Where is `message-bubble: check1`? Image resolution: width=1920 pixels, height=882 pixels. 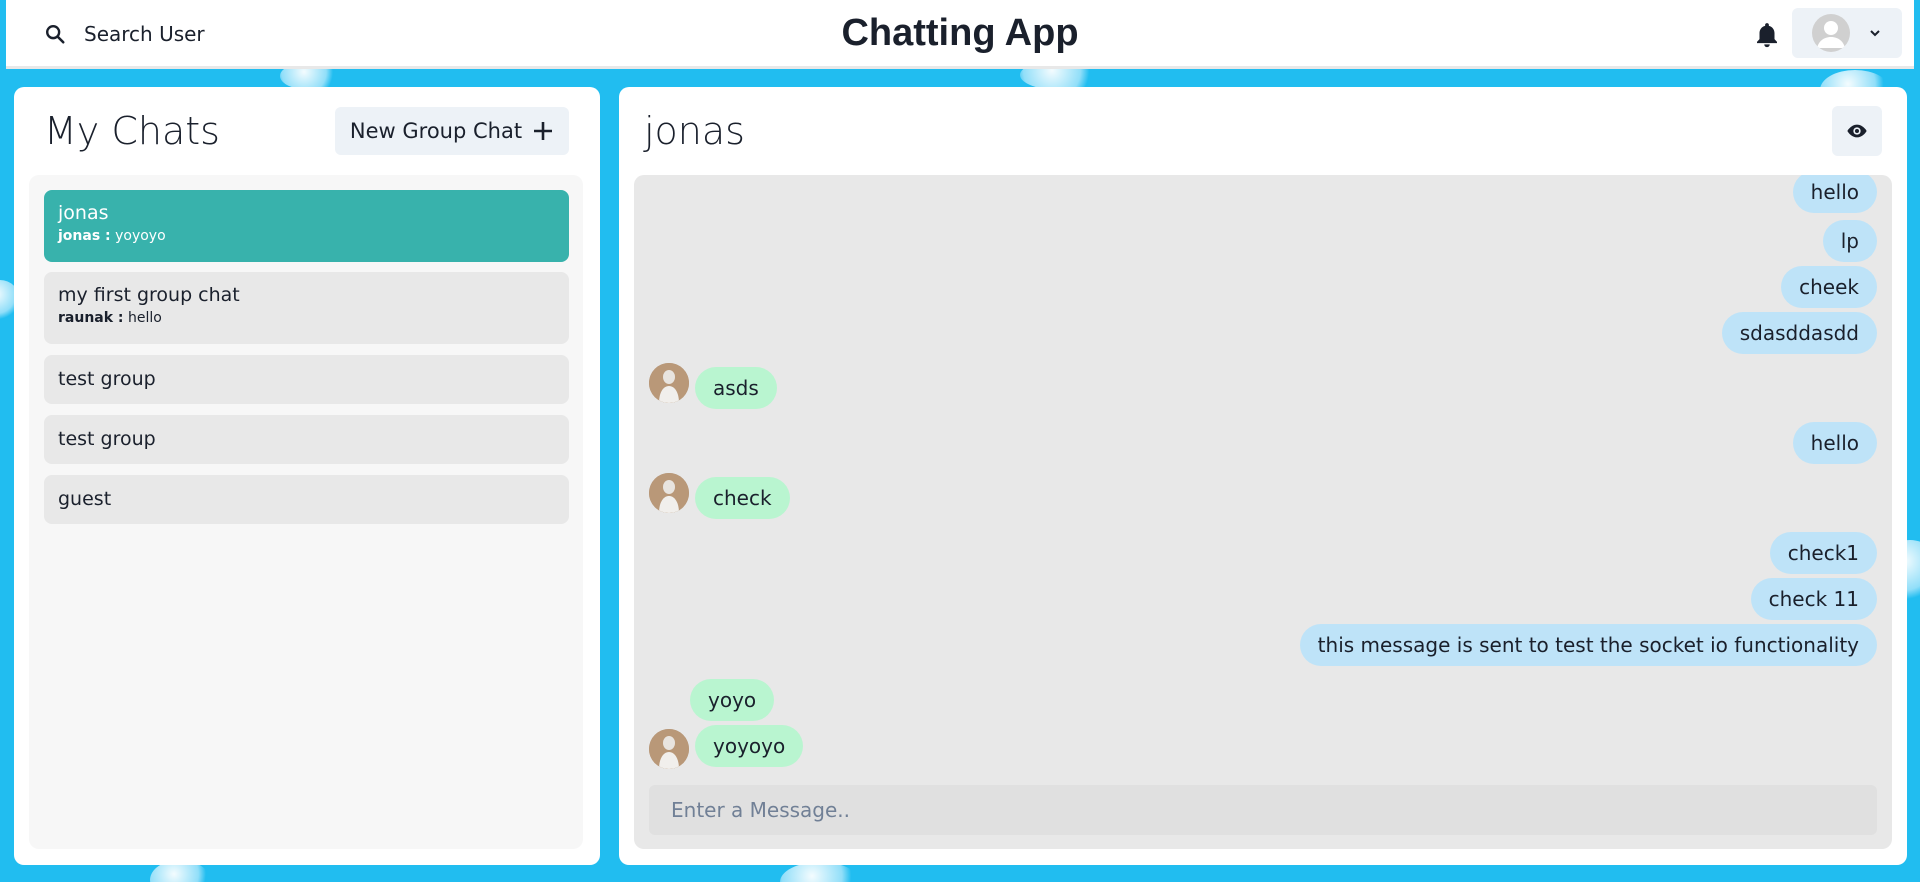
message-bubble: check1 is located at coordinates (1823, 553).